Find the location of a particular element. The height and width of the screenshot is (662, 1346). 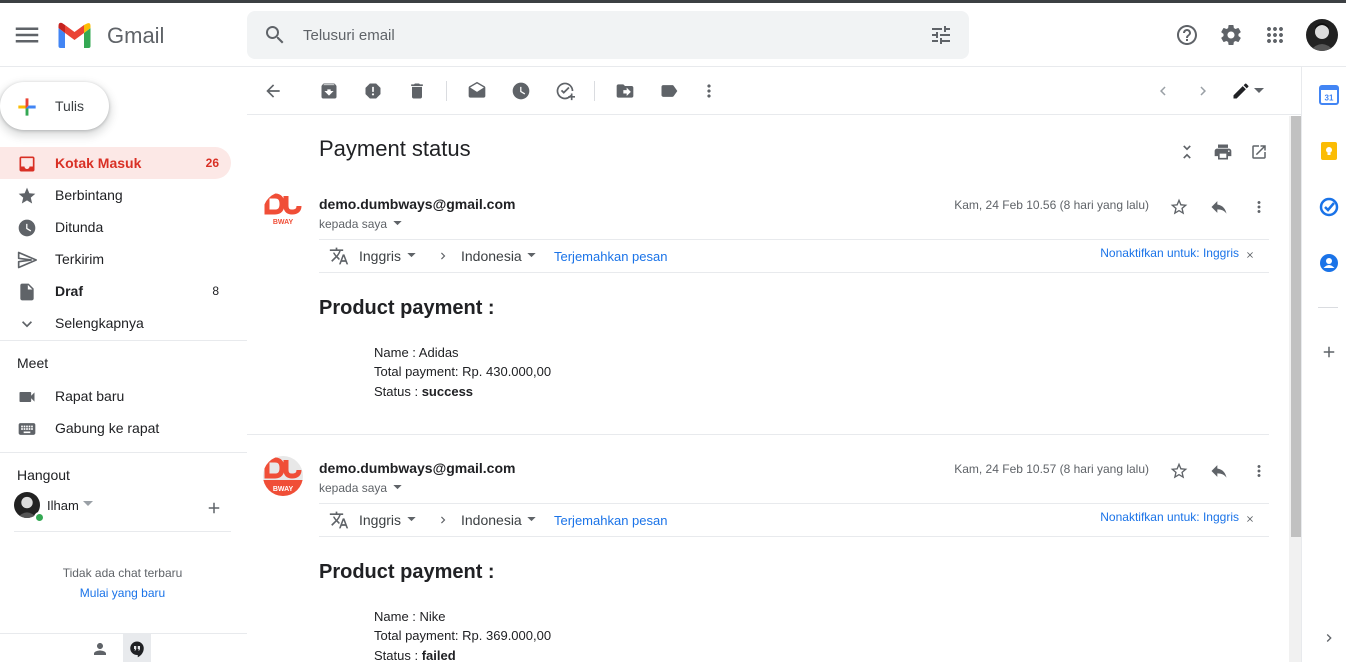

side-panel-divider is located at coordinates (1328, 307).